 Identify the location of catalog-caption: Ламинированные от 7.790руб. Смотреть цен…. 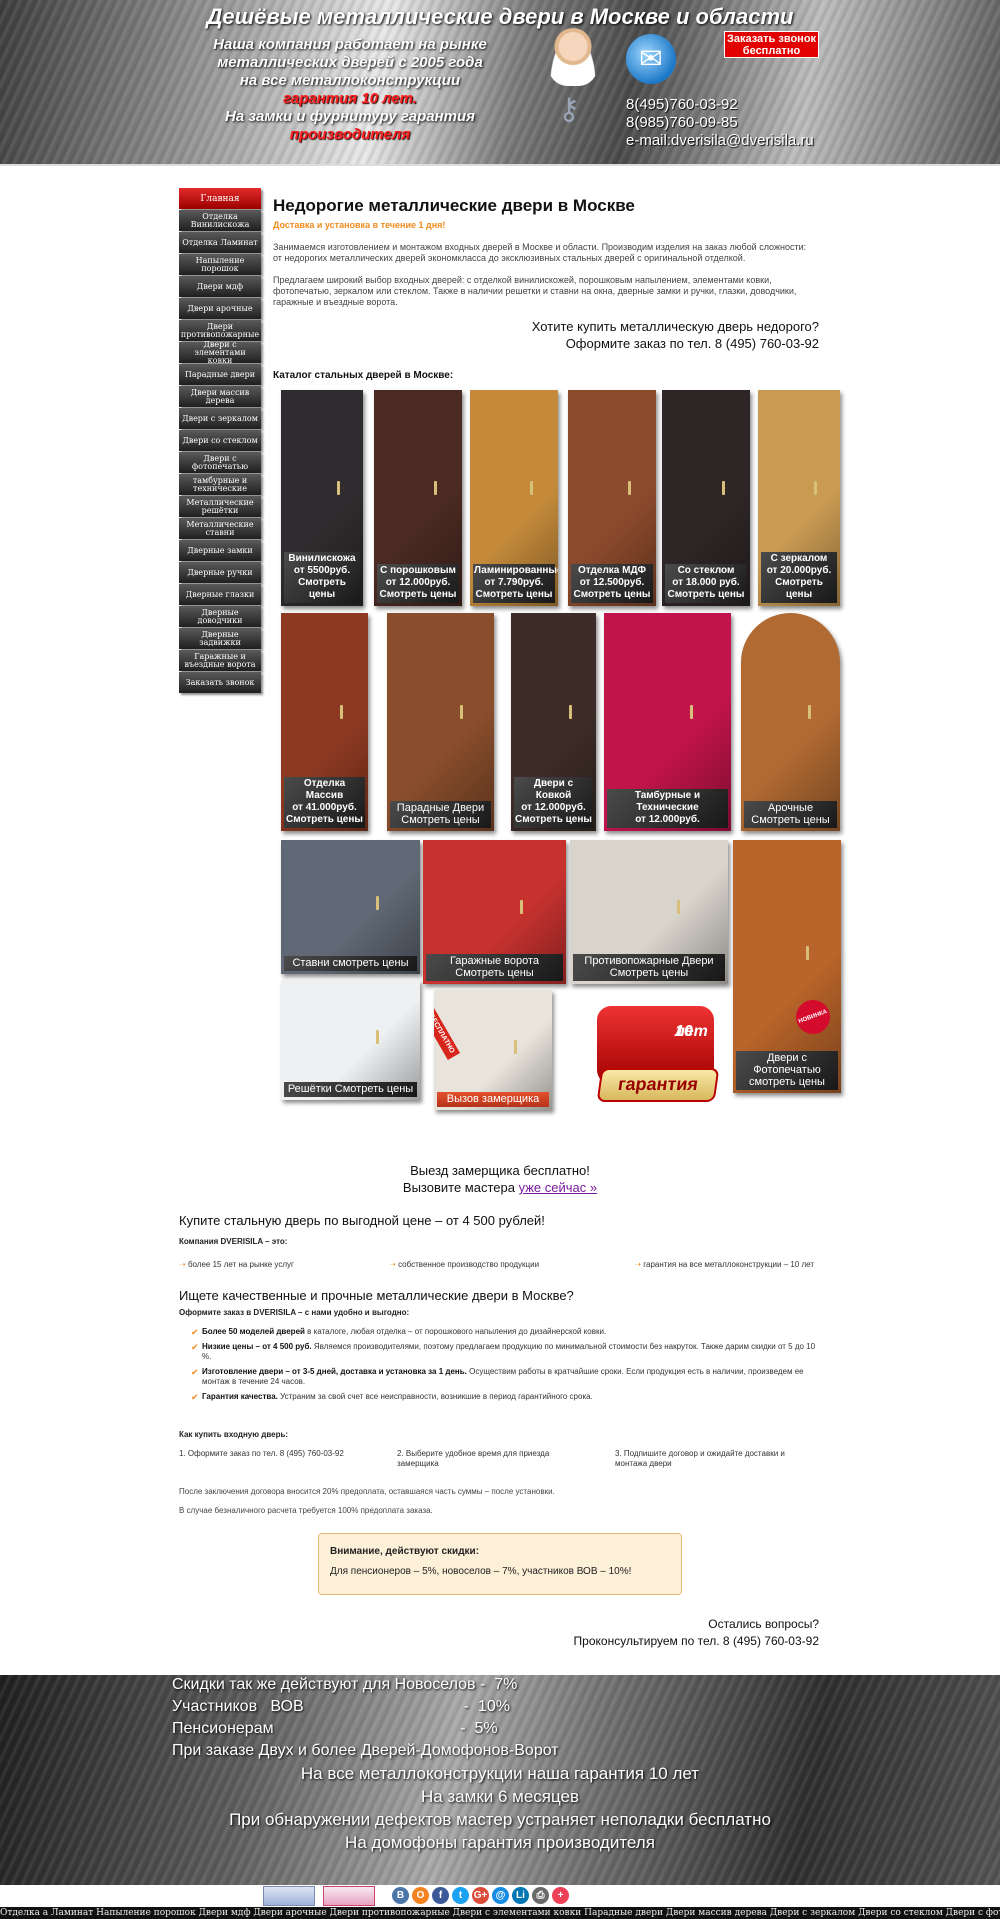
(515, 583).